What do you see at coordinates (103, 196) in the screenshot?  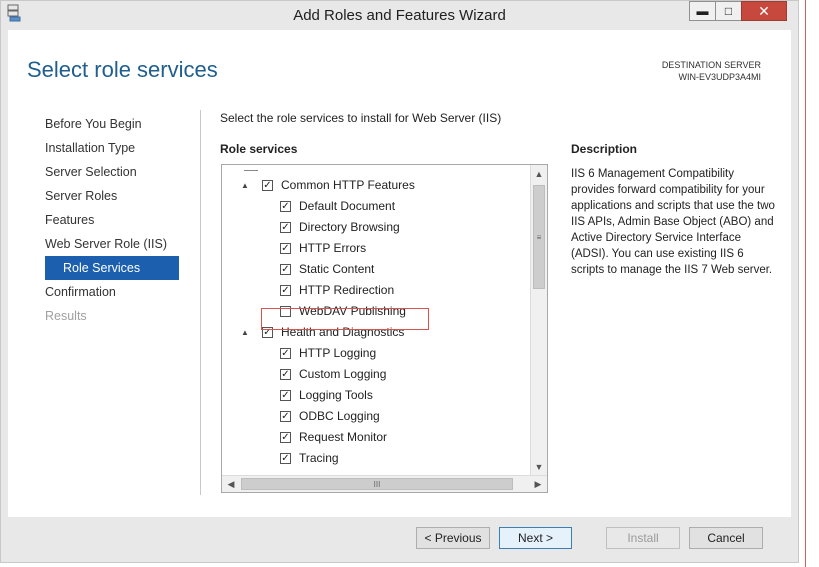 I see `nav-item-server-roles: Server Roles` at bounding box center [103, 196].